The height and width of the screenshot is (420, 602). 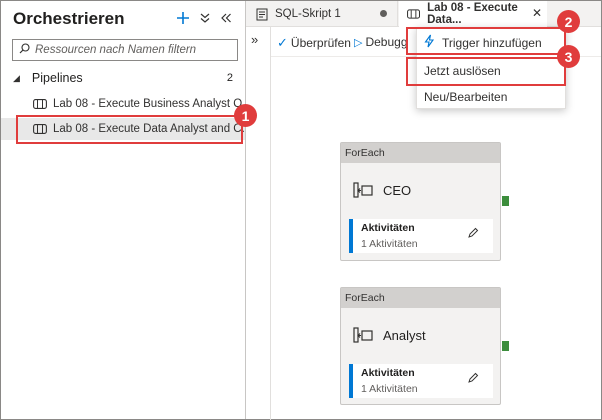 What do you see at coordinates (568, 21) in the screenshot?
I see `callout-badge-2: 2` at bounding box center [568, 21].